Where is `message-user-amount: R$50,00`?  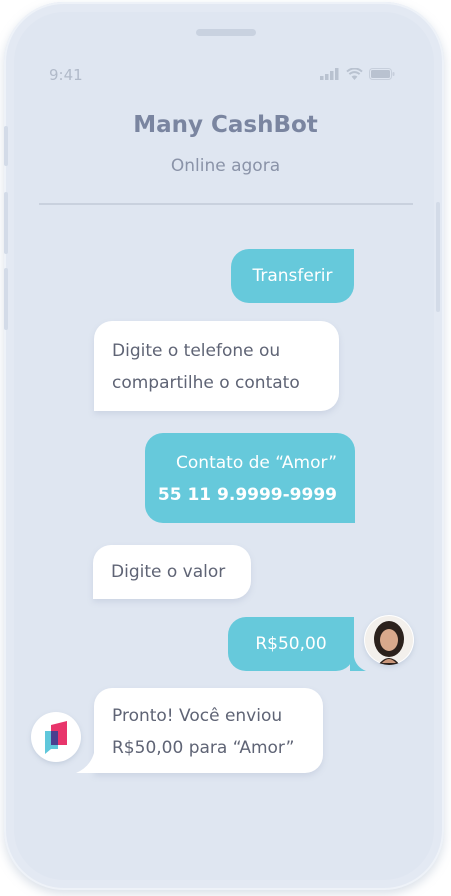 message-user-amount: R$50,00 is located at coordinates (291, 644).